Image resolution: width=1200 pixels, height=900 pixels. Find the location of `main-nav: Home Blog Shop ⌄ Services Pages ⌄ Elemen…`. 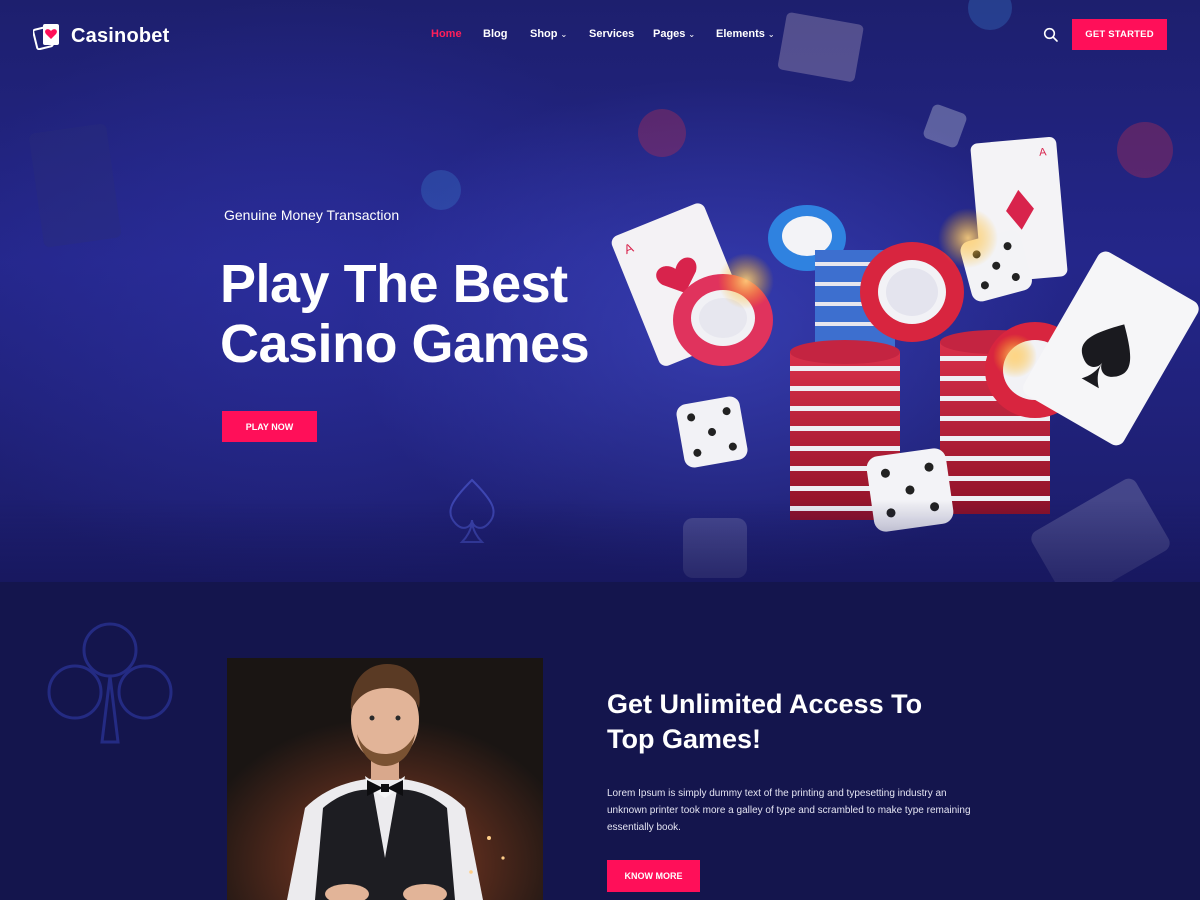

main-nav: Home Blog Shop ⌄ Services Pages ⌄ Elemen… is located at coordinates (603, 34).